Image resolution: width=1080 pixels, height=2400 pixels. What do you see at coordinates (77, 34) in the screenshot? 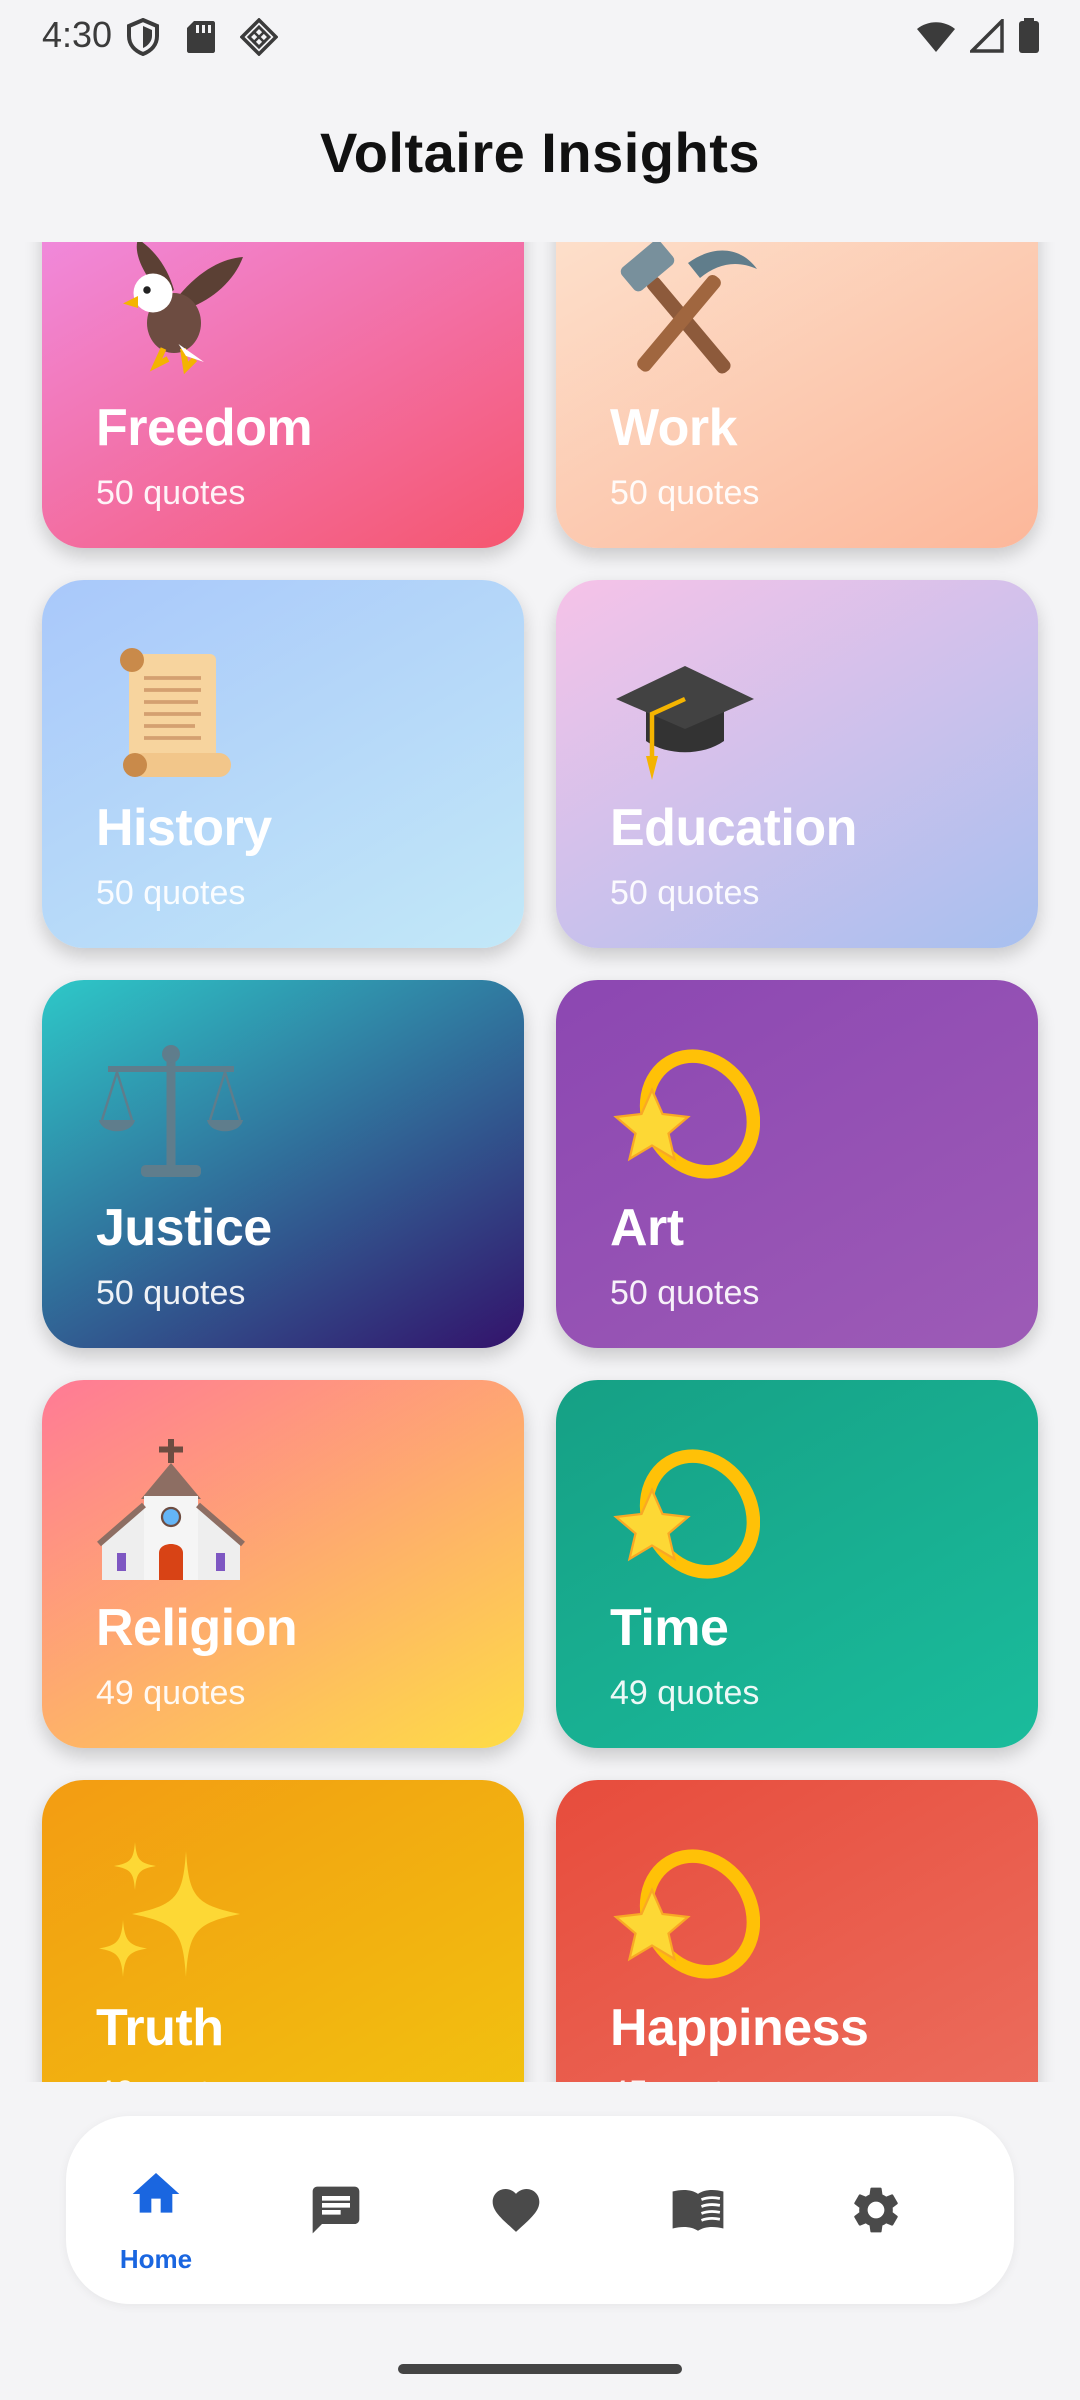
I see `status-time: 4:30` at bounding box center [77, 34].